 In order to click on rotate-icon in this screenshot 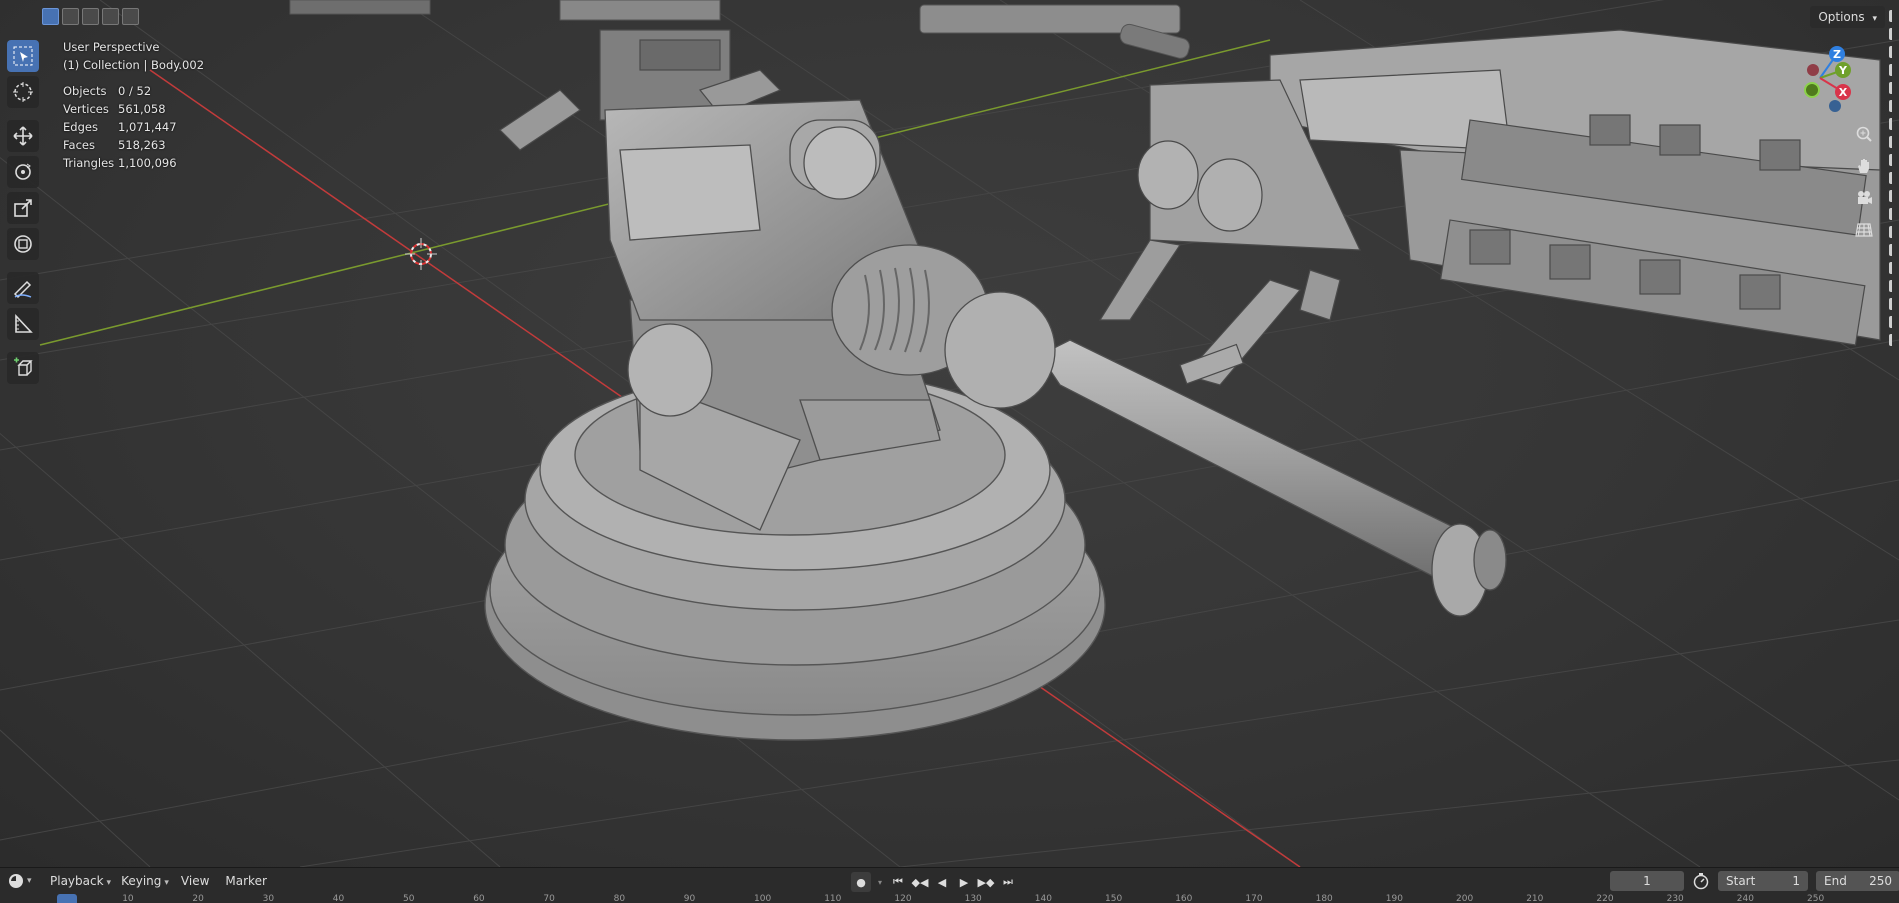, I will do `click(23, 171)`.